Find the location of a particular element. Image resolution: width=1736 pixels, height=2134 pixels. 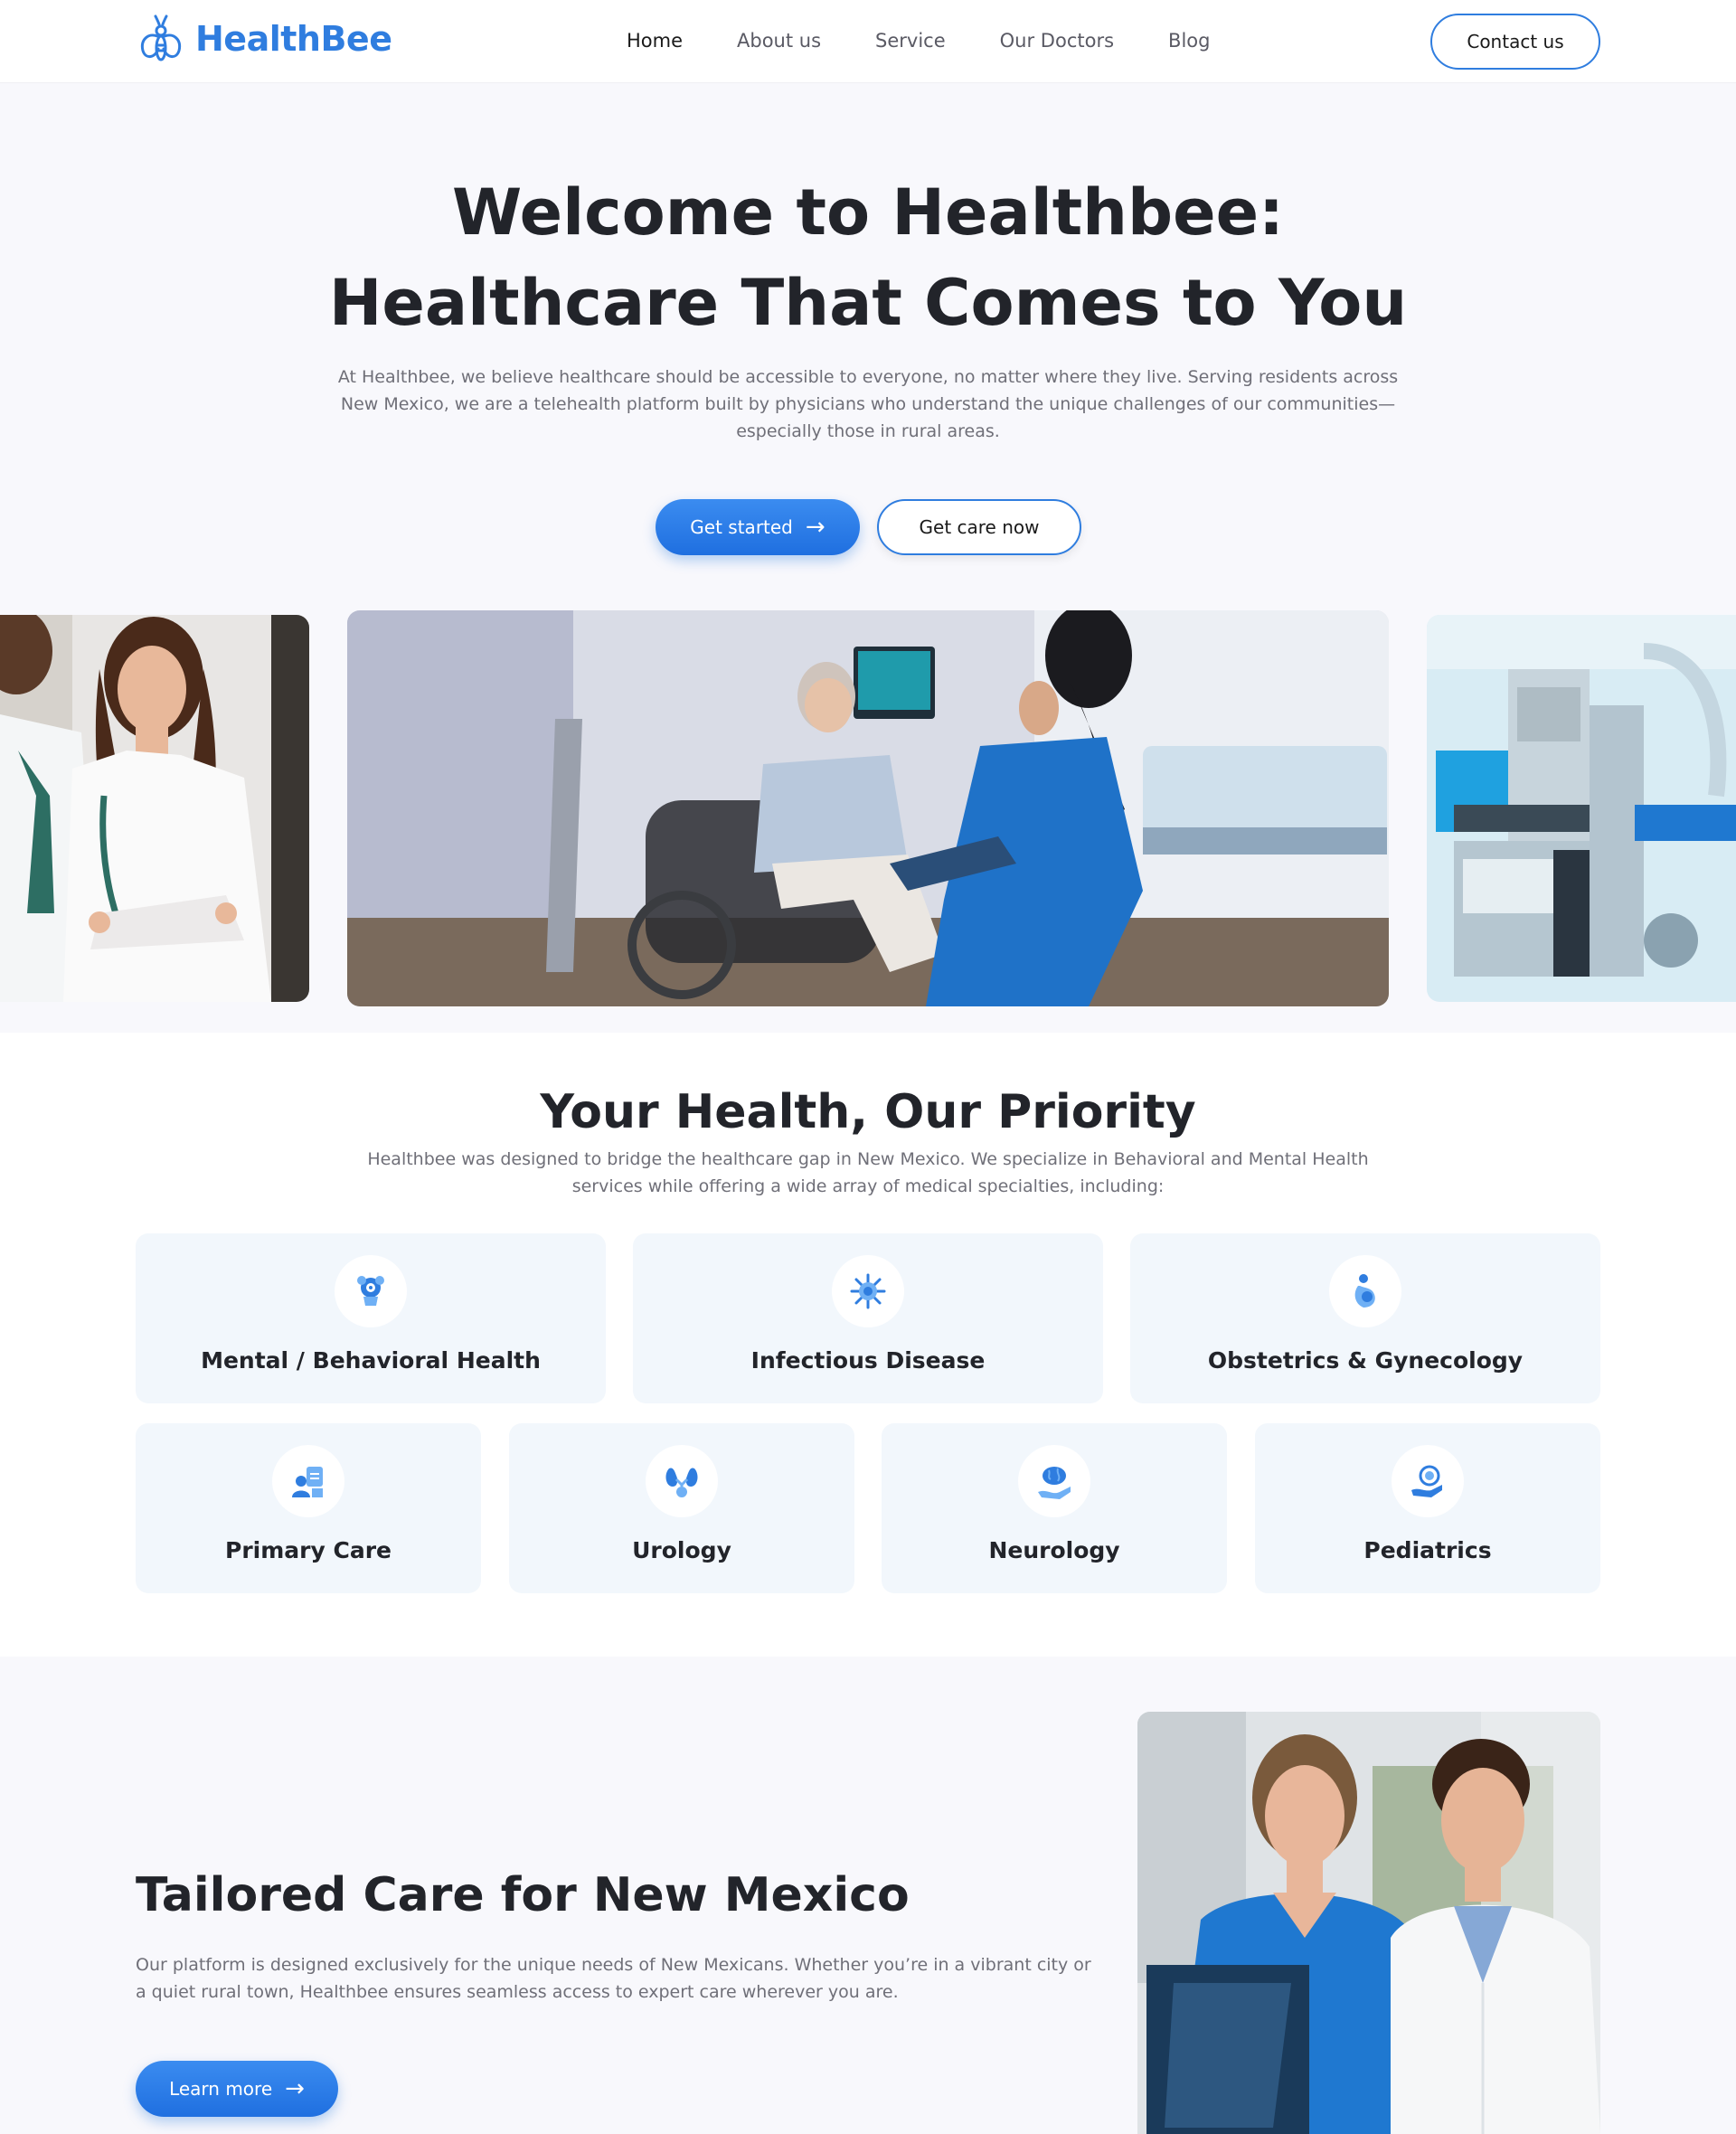

specialty-label: Urology is located at coordinates (682, 1550).